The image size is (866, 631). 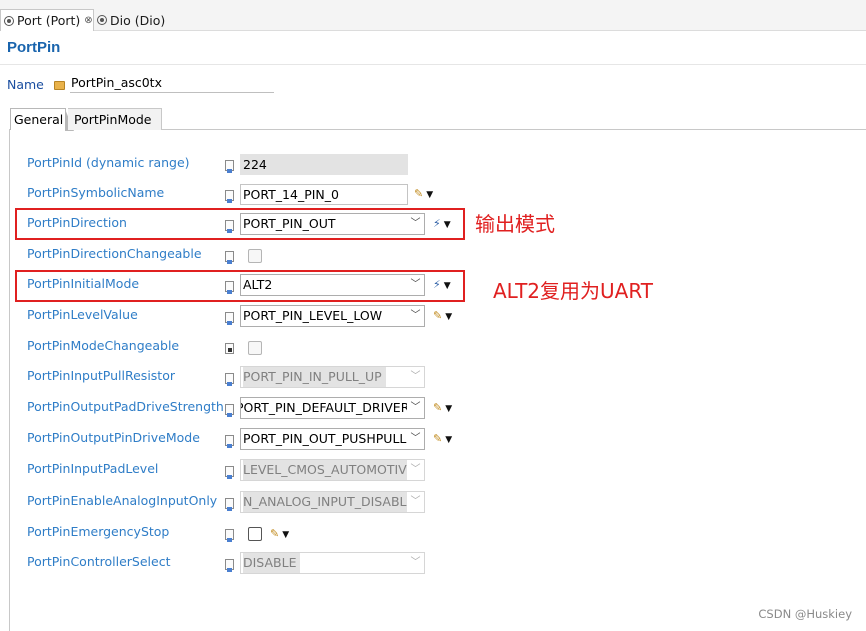 What do you see at coordinates (101, 375) in the screenshot?
I see `label-portpininputpullresistor: PortPinInputPullResistor` at bounding box center [101, 375].